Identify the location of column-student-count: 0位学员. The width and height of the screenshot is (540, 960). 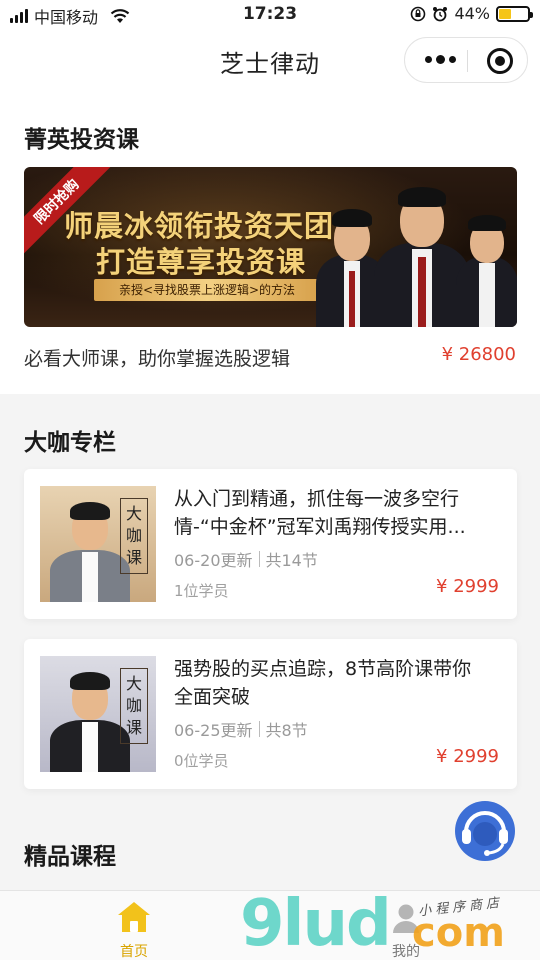
(201, 761).